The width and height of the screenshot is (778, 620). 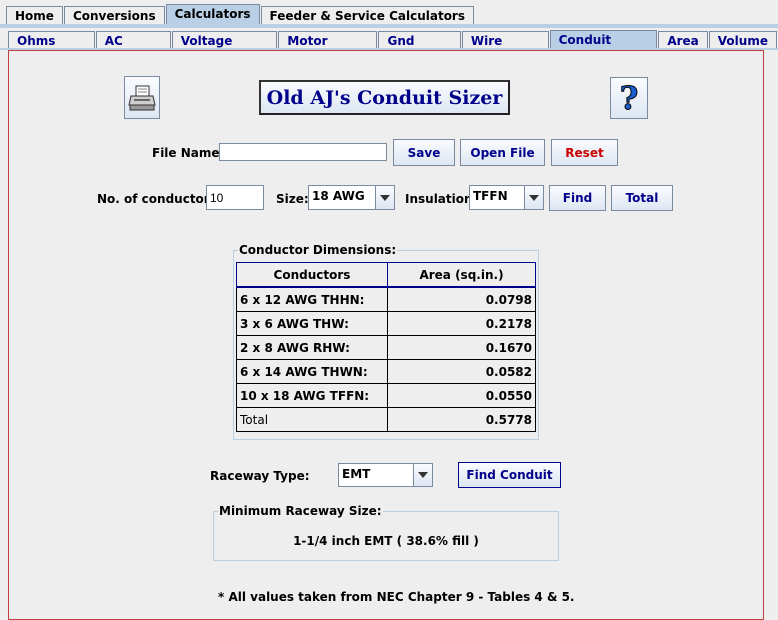 I want to click on table-row: 6 x 12 AWG THHN: 0.0798, so click(x=386, y=299).